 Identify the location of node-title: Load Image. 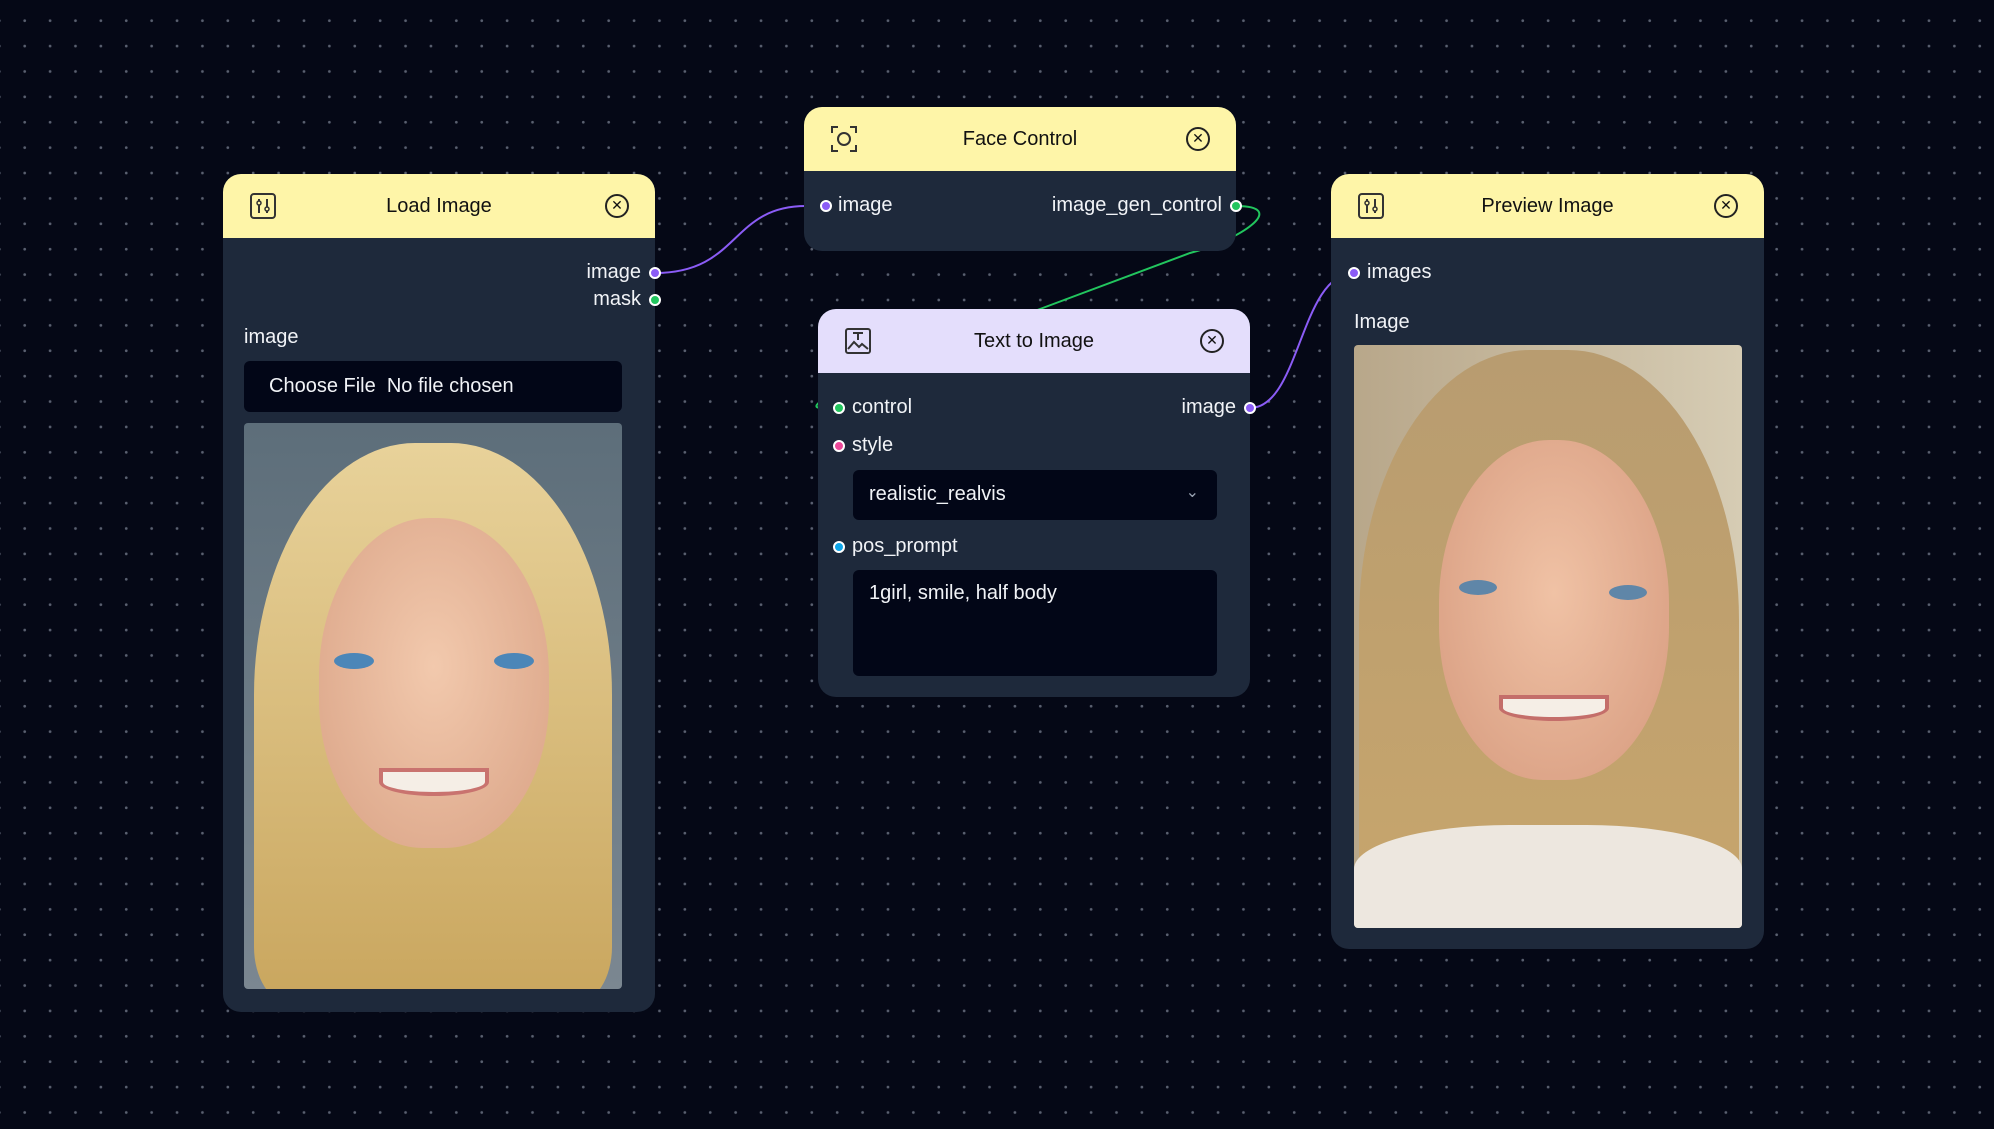
(439, 205).